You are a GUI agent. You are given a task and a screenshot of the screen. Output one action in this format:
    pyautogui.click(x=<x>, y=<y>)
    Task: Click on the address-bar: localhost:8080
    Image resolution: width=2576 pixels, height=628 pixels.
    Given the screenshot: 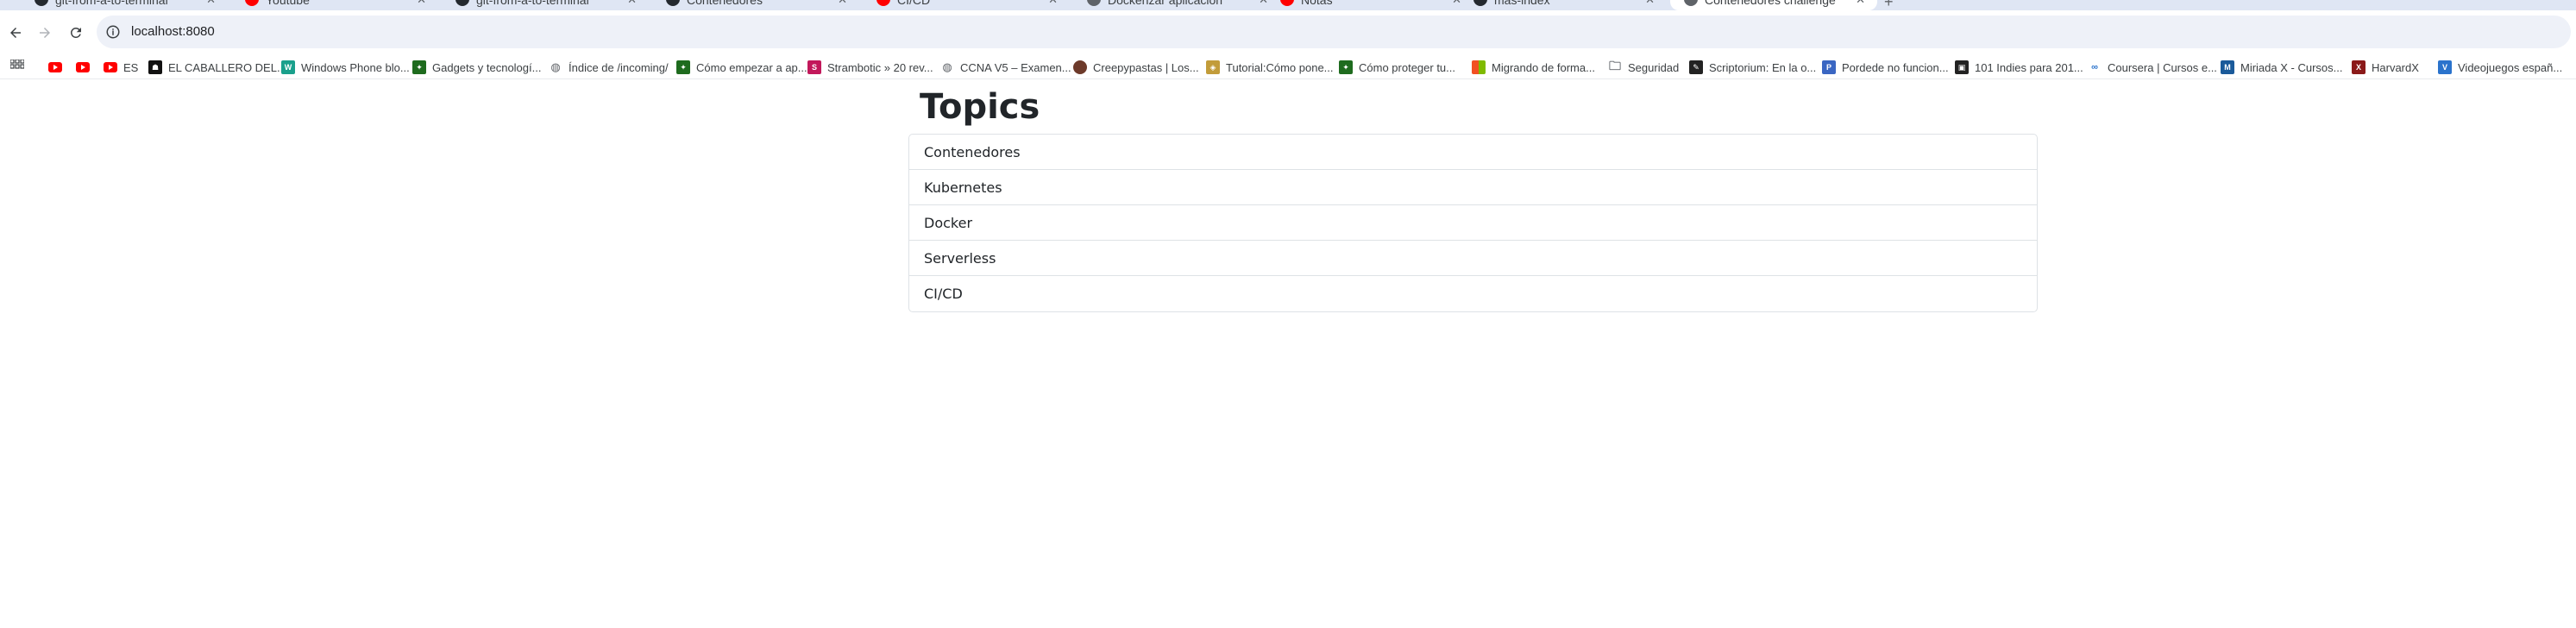 What is the action you would take?
    pyautogui.click(x=1334, y=32)
    